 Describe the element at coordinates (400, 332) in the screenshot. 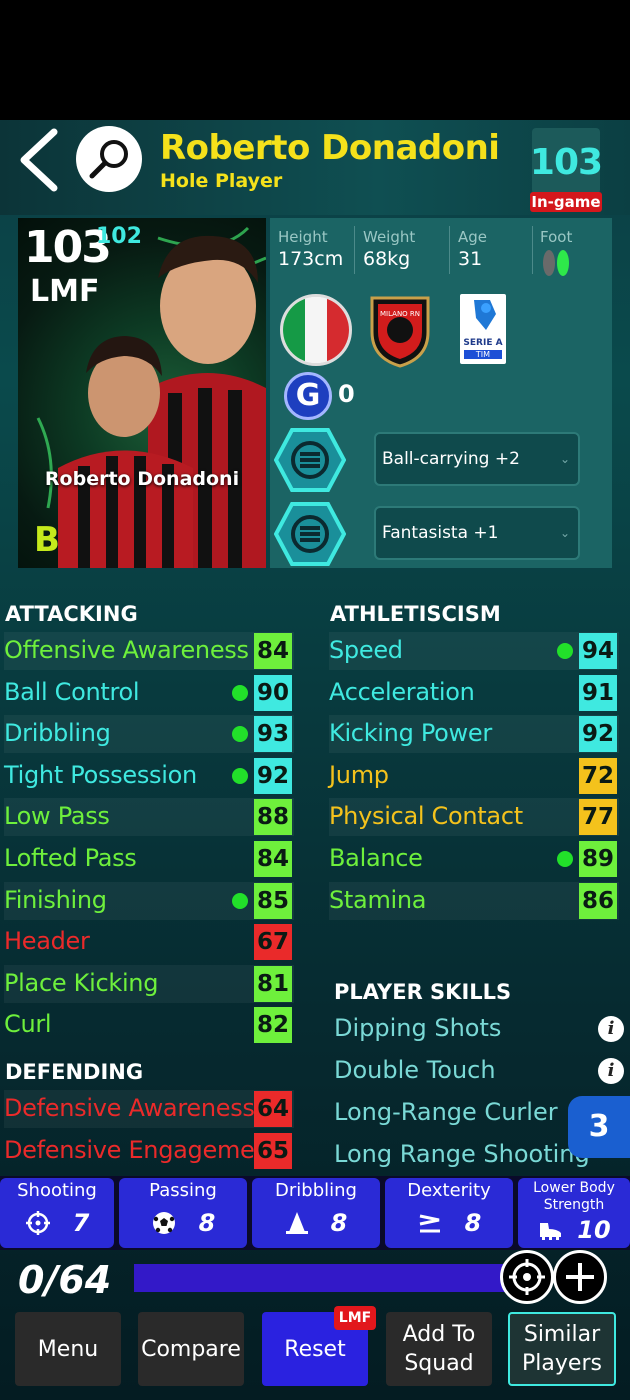

I see `club-badge-icon: MILANO RN` at that location.